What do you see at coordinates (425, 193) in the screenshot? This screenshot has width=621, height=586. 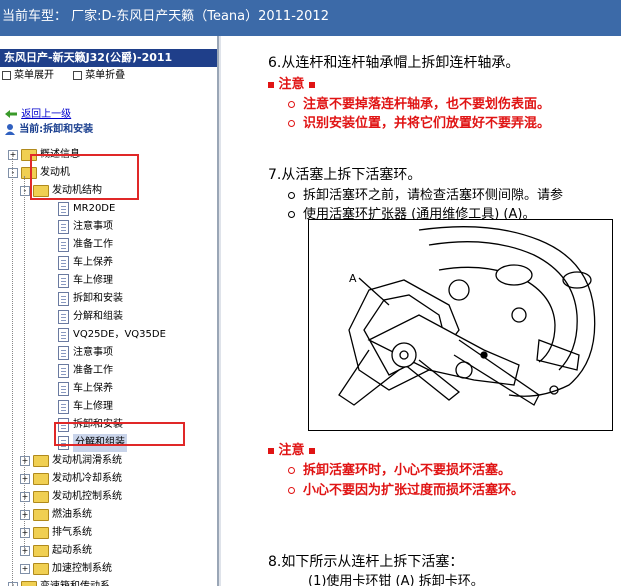 I see `step7-item-1: 拆卸活塞环之前，请检查活塞环侧间隙。请参` at bounding box center [425, 193].